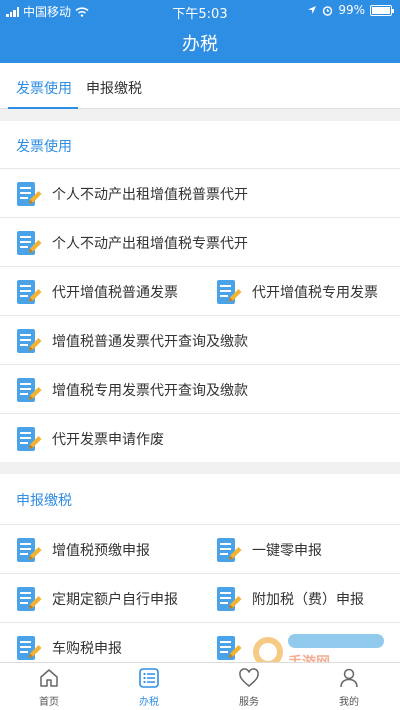 The height and width of the screenshot is (710, 400). I want to click on section-title: 发票使用, so click(44, 147).